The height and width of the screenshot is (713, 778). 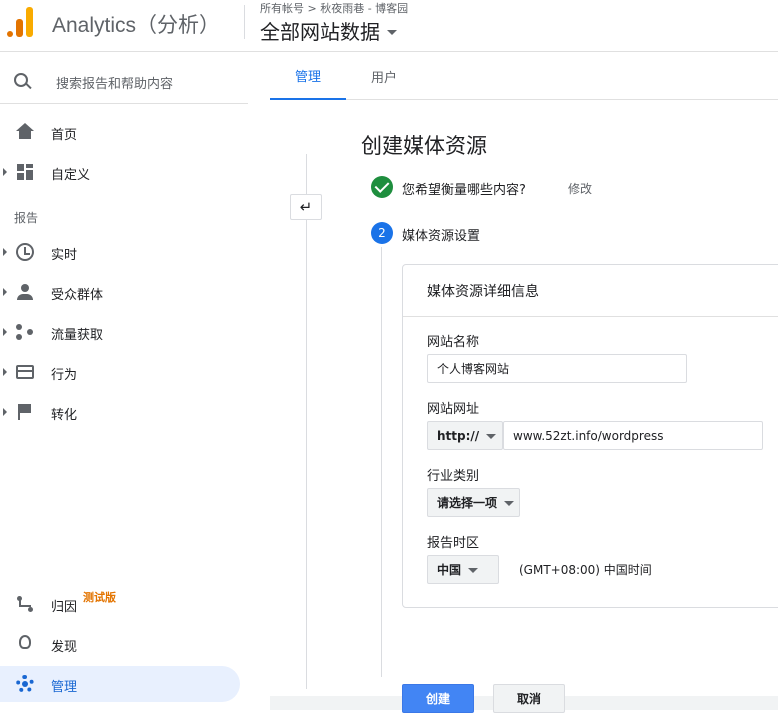 What do you see at coordinates (120, 292) in the screenshot?
I see `sidebar-item-audience: 受众群体` at bounding box center [120, 292].